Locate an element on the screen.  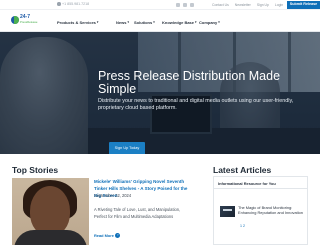
nav-solutions: Solutions ▾ is located at coordinates (144, 22).